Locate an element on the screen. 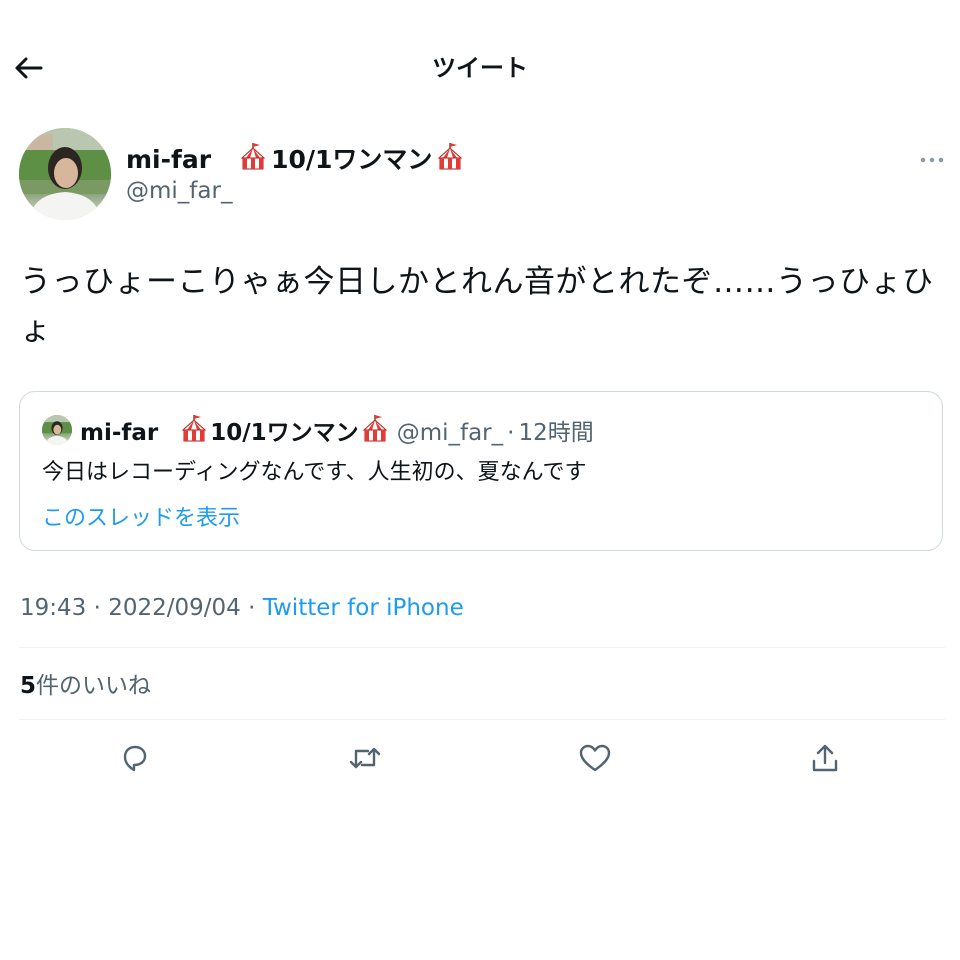 Image resolution: width=960 pixels, height=960 pixels. quoted-time: 12時間 is located at coordinates (556, 432).